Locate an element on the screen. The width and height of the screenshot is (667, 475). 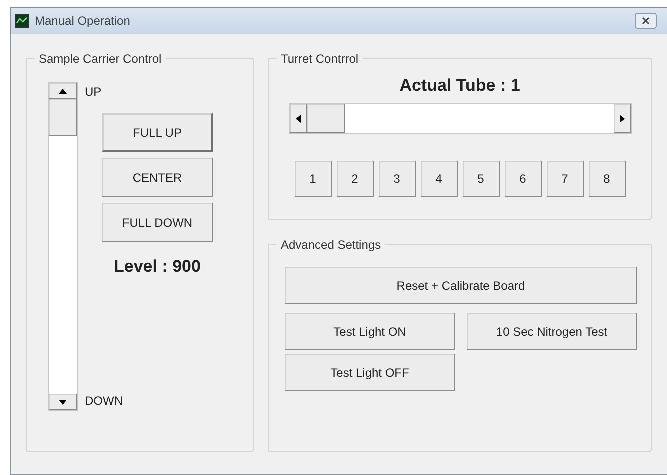
action-button: Test Light ON is located at coordinates (370, 331).